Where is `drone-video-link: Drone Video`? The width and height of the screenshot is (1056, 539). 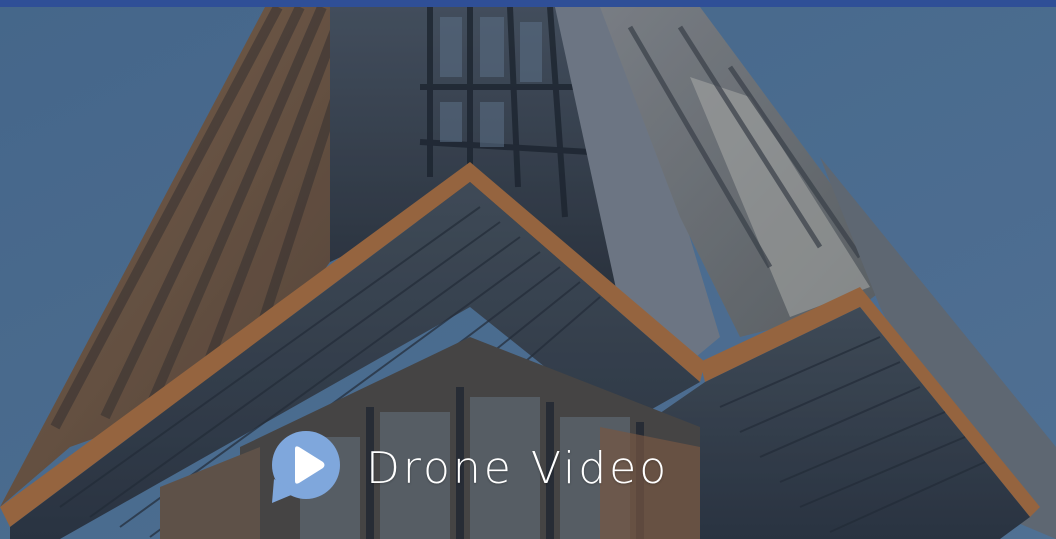
drone-video-link: Drone Video is located at coordinates (468, 468).